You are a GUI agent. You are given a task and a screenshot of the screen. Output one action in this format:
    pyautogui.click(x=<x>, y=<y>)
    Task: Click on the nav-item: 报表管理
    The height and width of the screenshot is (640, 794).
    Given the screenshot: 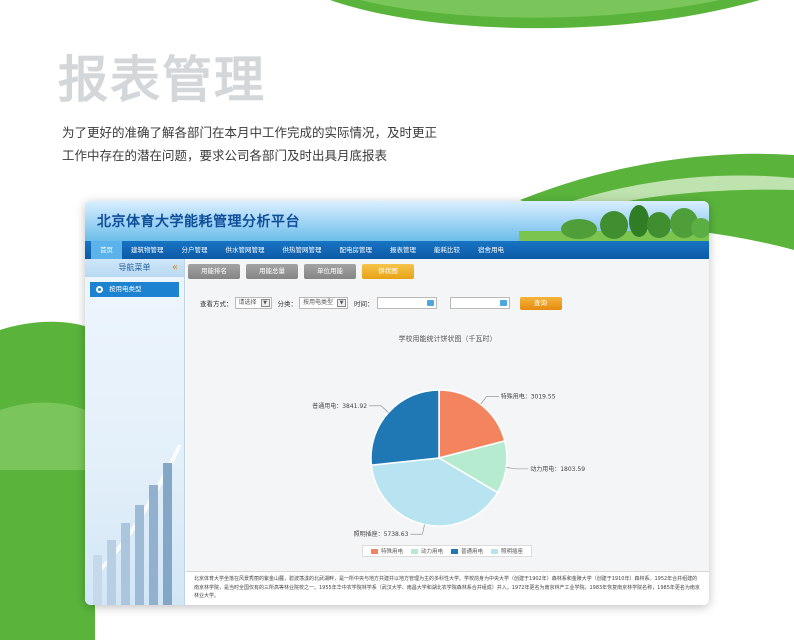 What is the action you would take?
    pyautogui.click(x=403, y=250)
    